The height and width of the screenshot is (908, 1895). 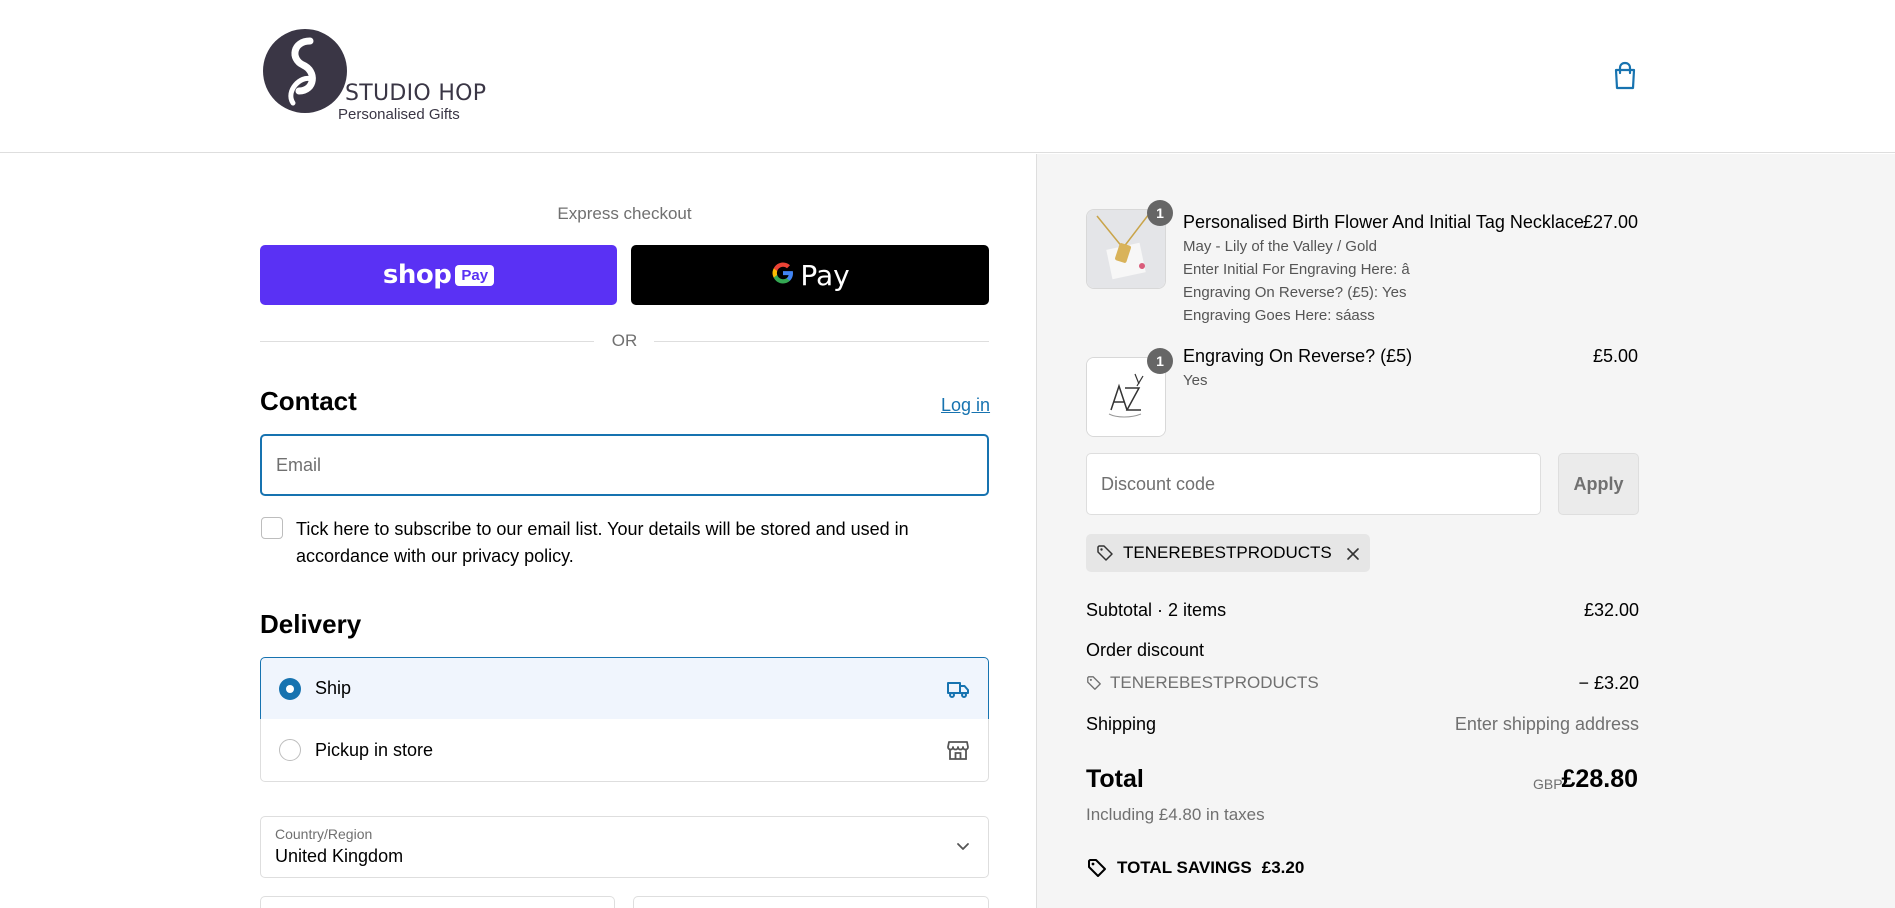 What do you see at coordinates (1295, 292) in the screenshot?
I see `item-property: Engraving On Reverse? (£5): Yes` at bounding box center [1295, 292].